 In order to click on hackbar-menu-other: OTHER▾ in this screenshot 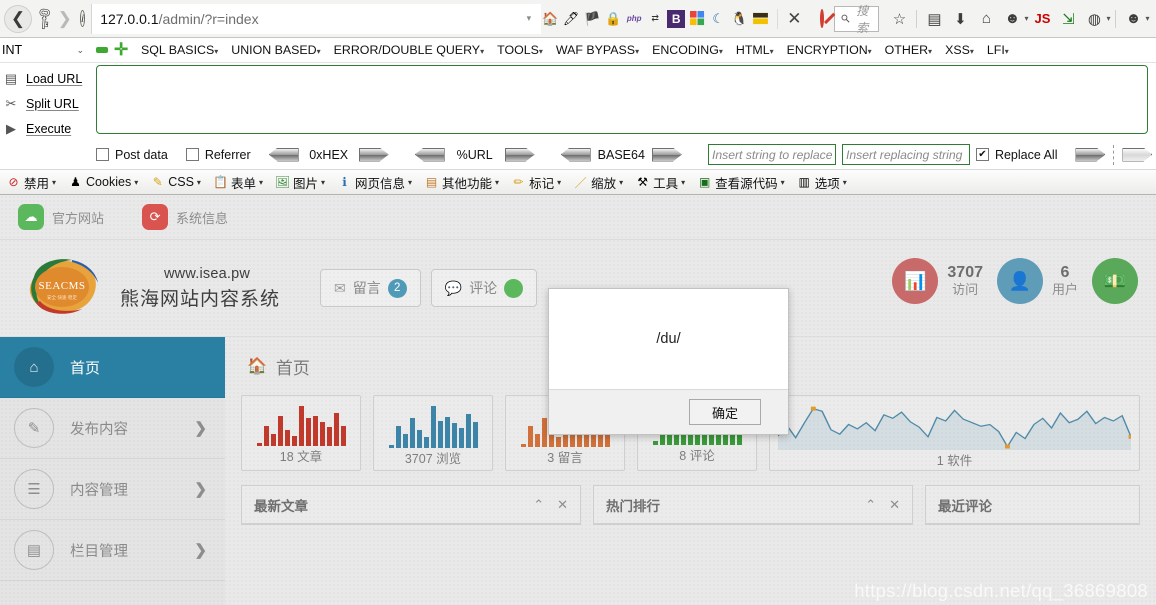, I will do `click(908, 50)`.